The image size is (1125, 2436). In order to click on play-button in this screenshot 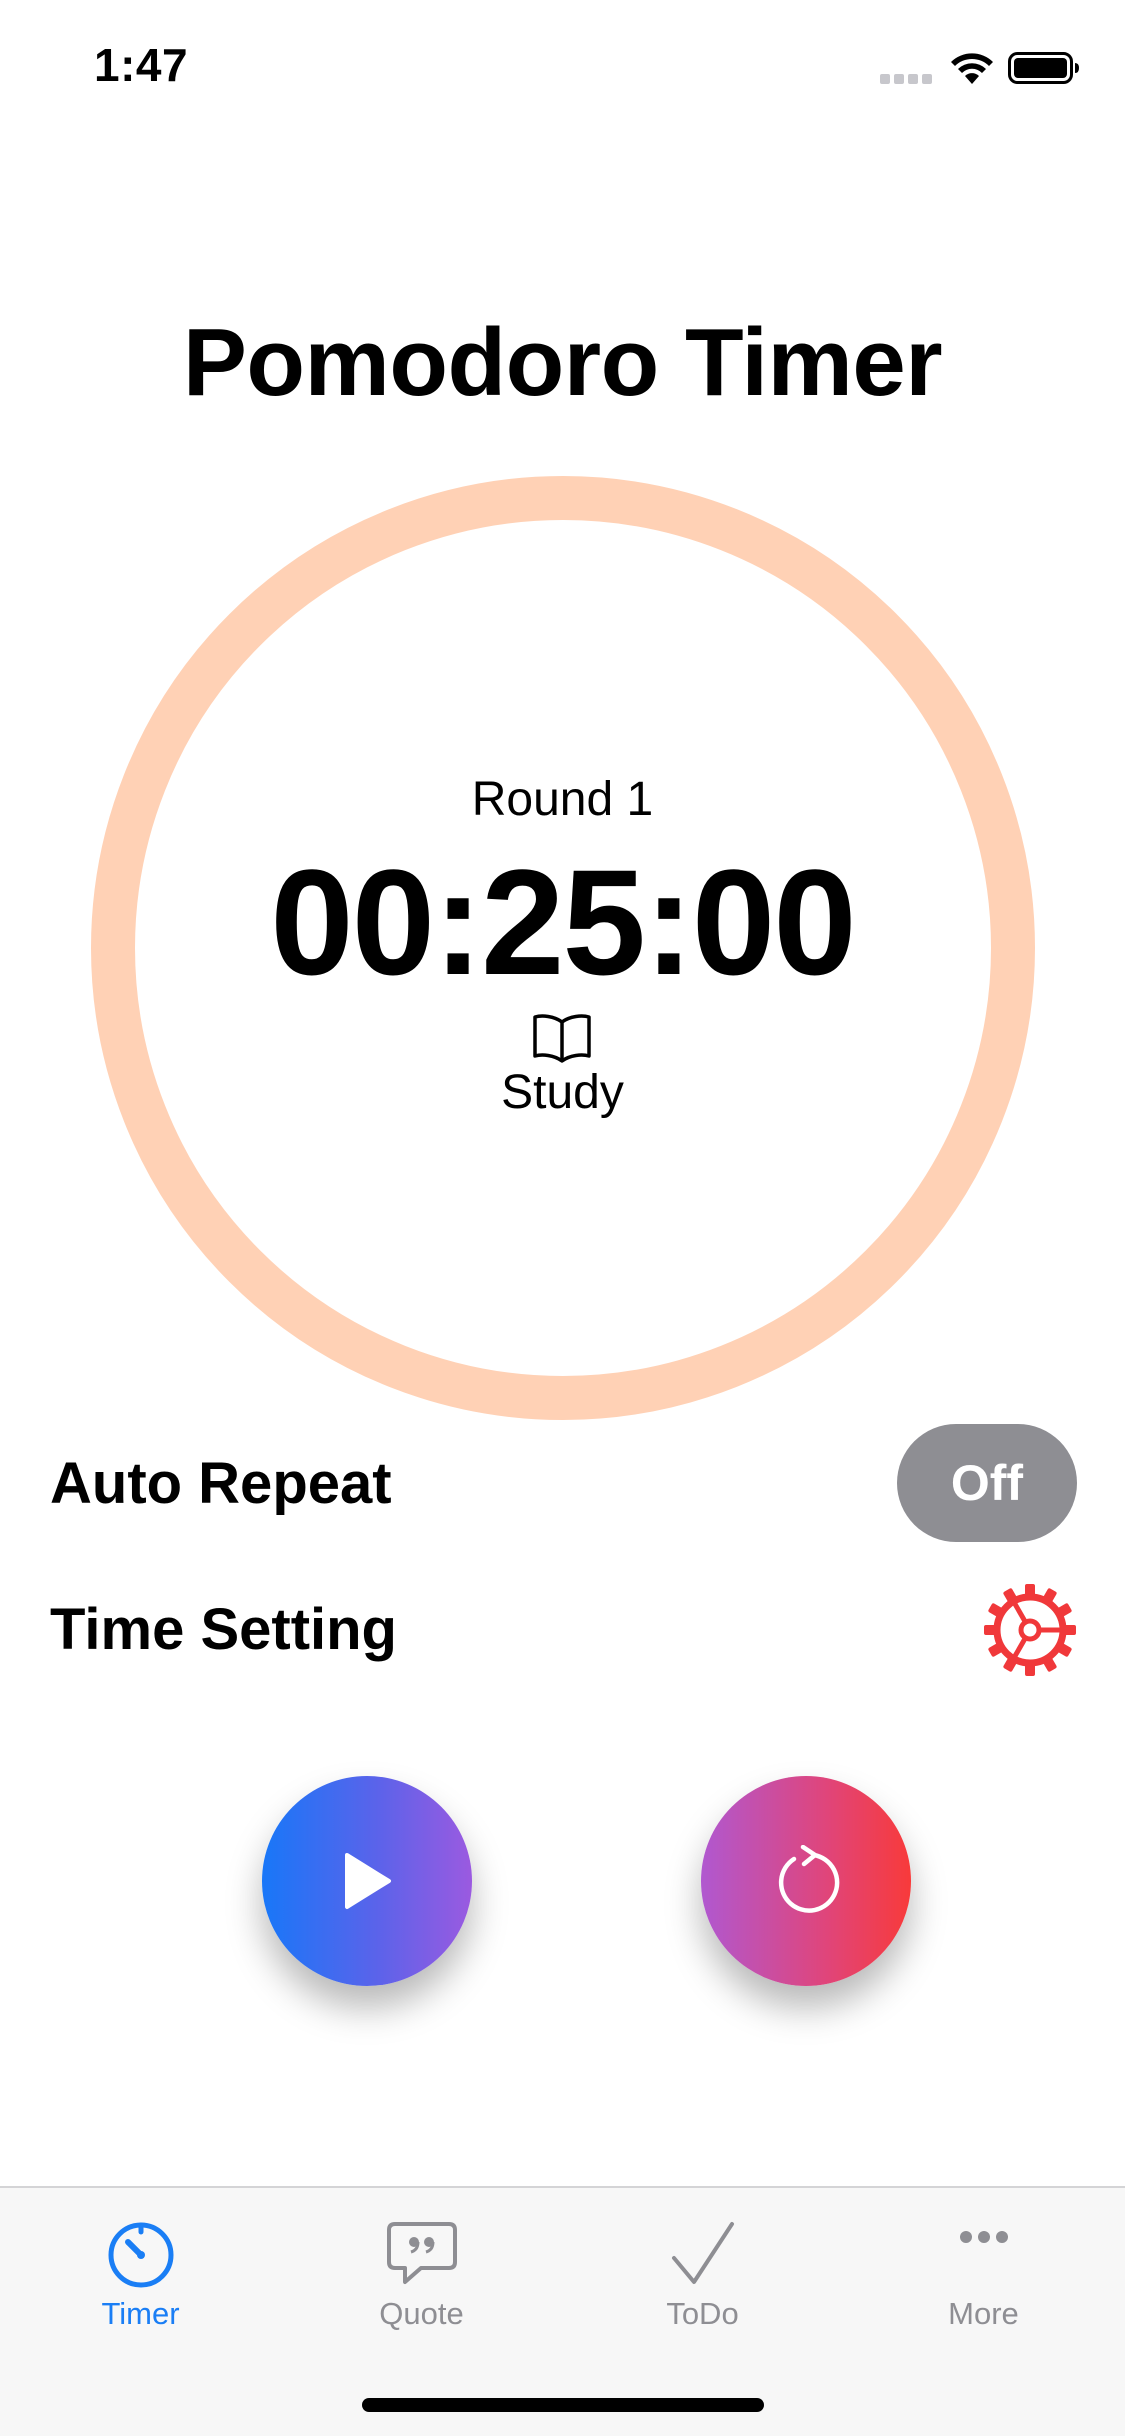, I will do `click(367, 1881)`.